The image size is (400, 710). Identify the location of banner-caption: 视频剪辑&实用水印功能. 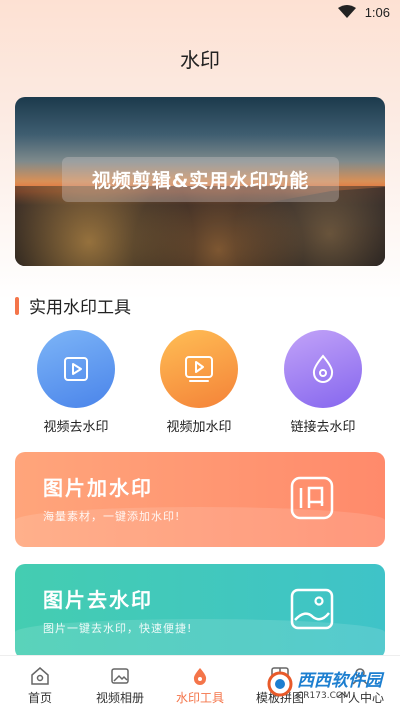
(200, 181).